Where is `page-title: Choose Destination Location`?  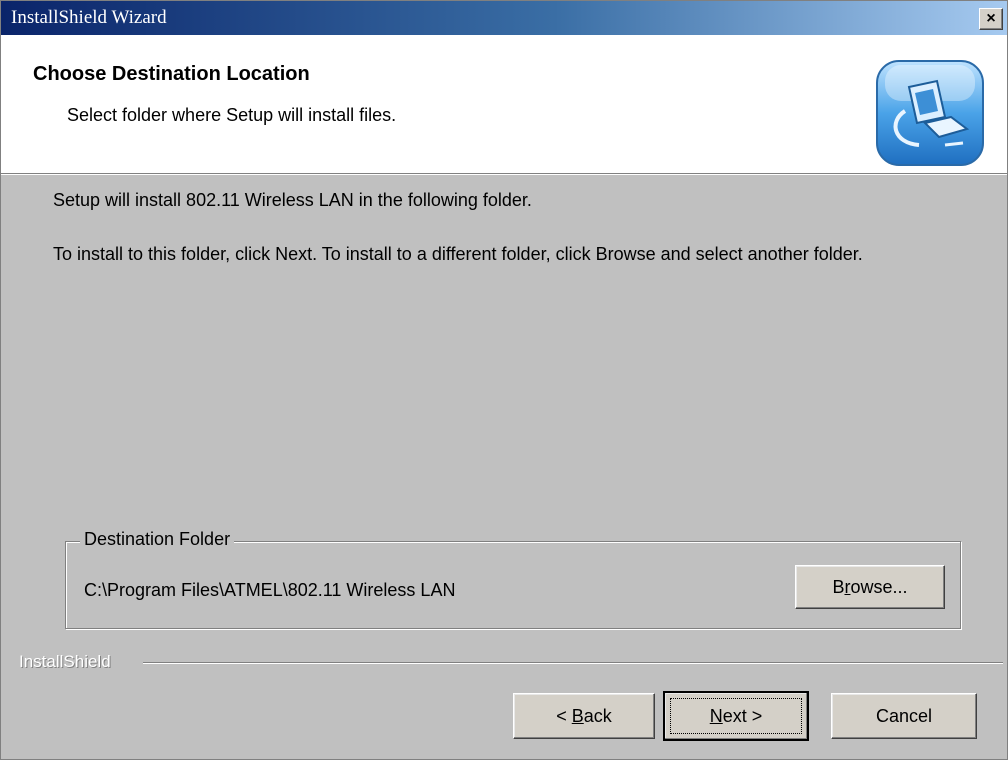
page-title: Choose Destination Location is located at coordinates (171, 74).